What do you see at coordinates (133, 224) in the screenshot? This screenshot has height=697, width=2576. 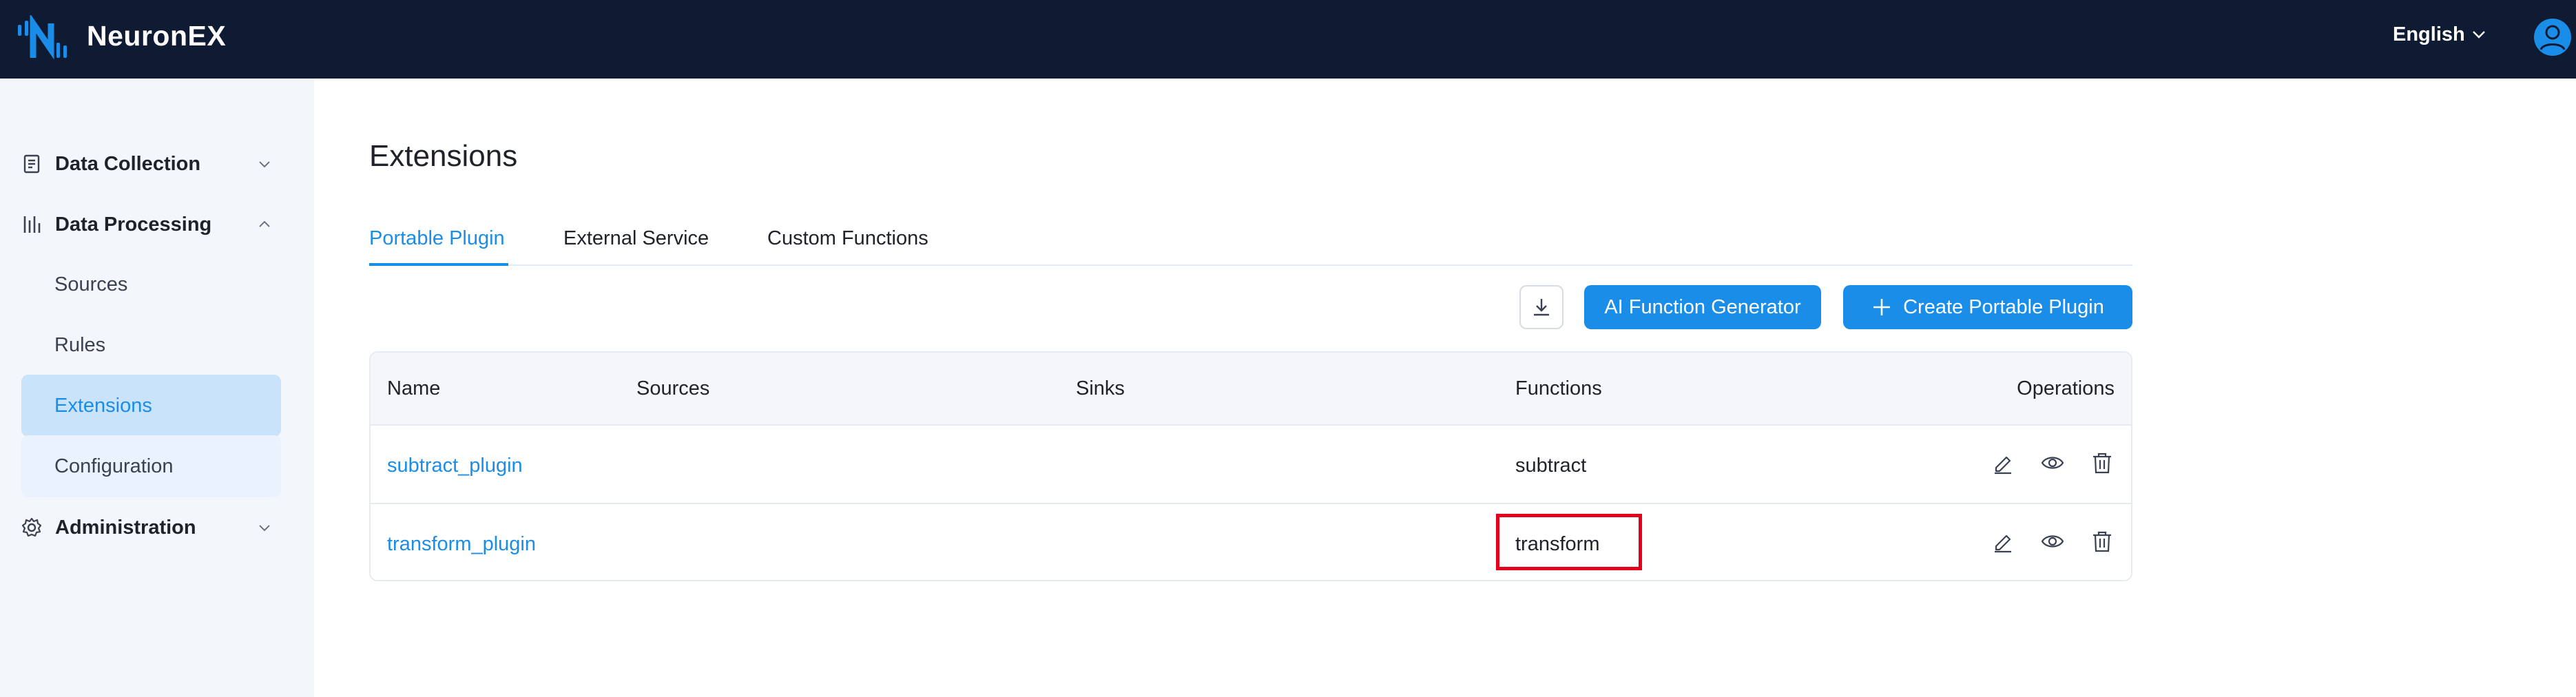 I see `sidebar-group-label: Data Processing` at bounding box center [133, 224].